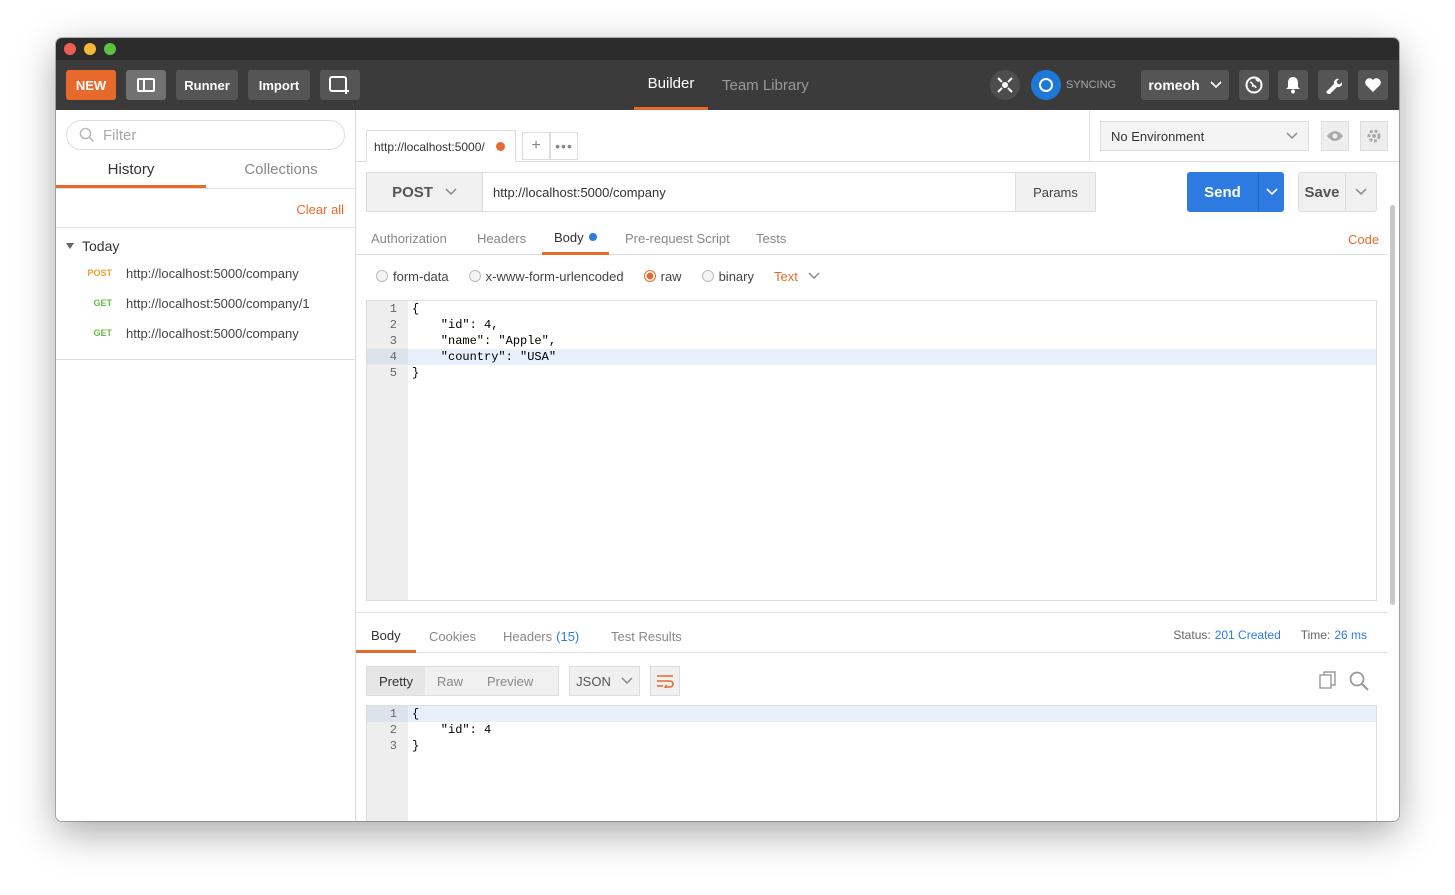  Describe the element at coordinates (564, 146) in the screenshot. I see `tab-more-button: •••` at that location.